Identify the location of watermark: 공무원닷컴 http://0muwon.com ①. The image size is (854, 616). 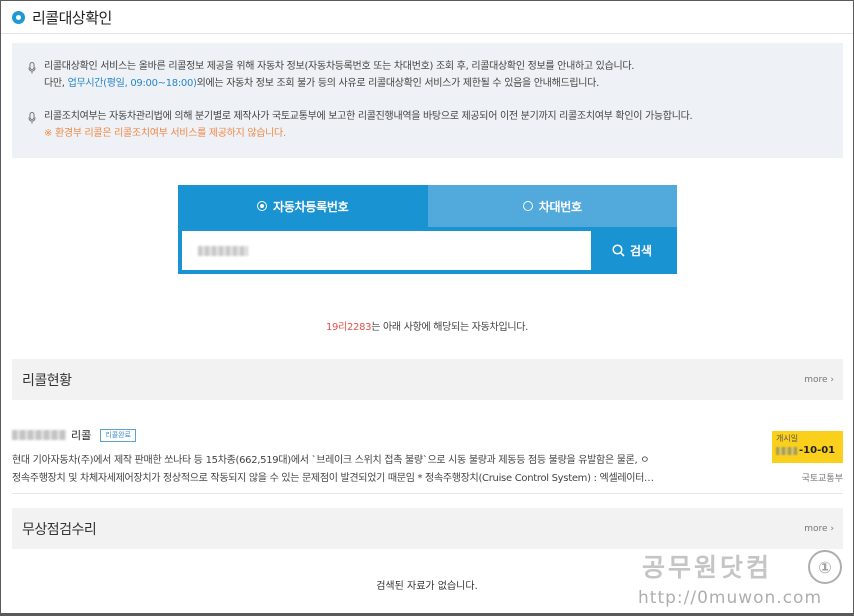
(740, 581).